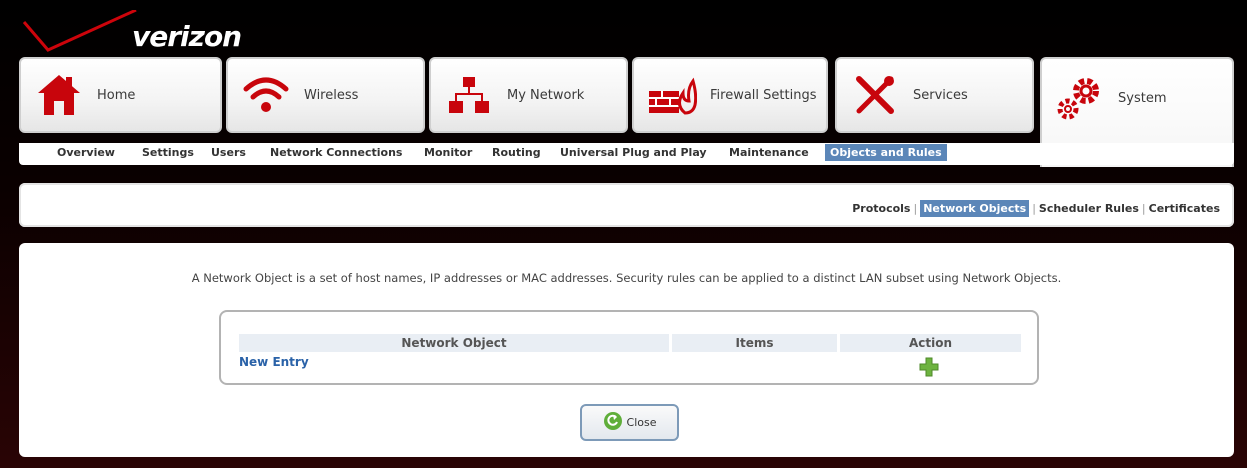  I want to click on new-entry-link: New Entry, so click(274, 362).